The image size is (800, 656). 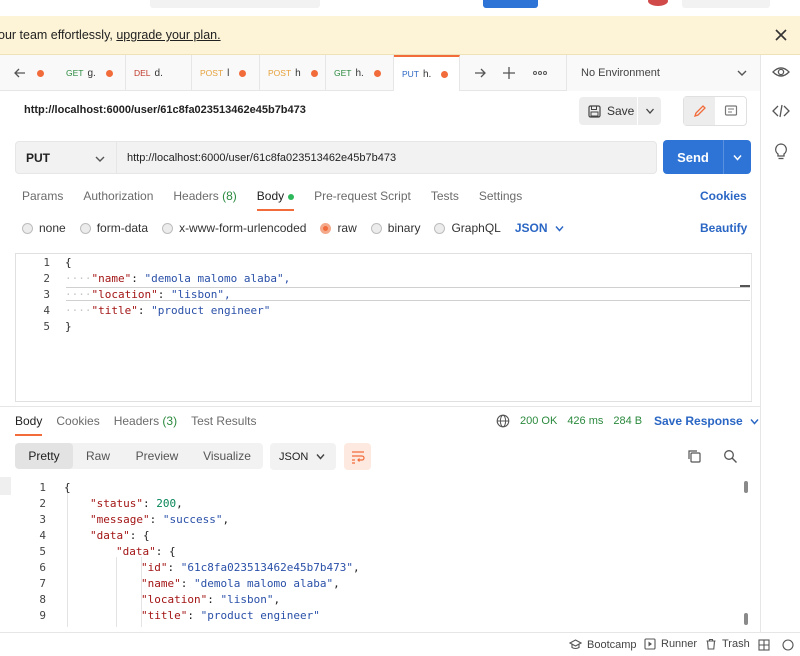 I want to click on code-line: {, so click(x=67, y=487).